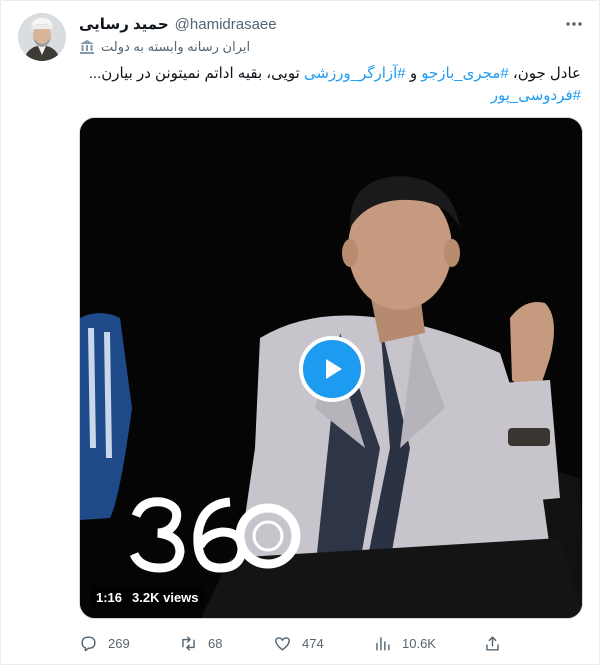 This screenshot has width=600, height=665. I want to click on avatar-image, so click(42, 37).